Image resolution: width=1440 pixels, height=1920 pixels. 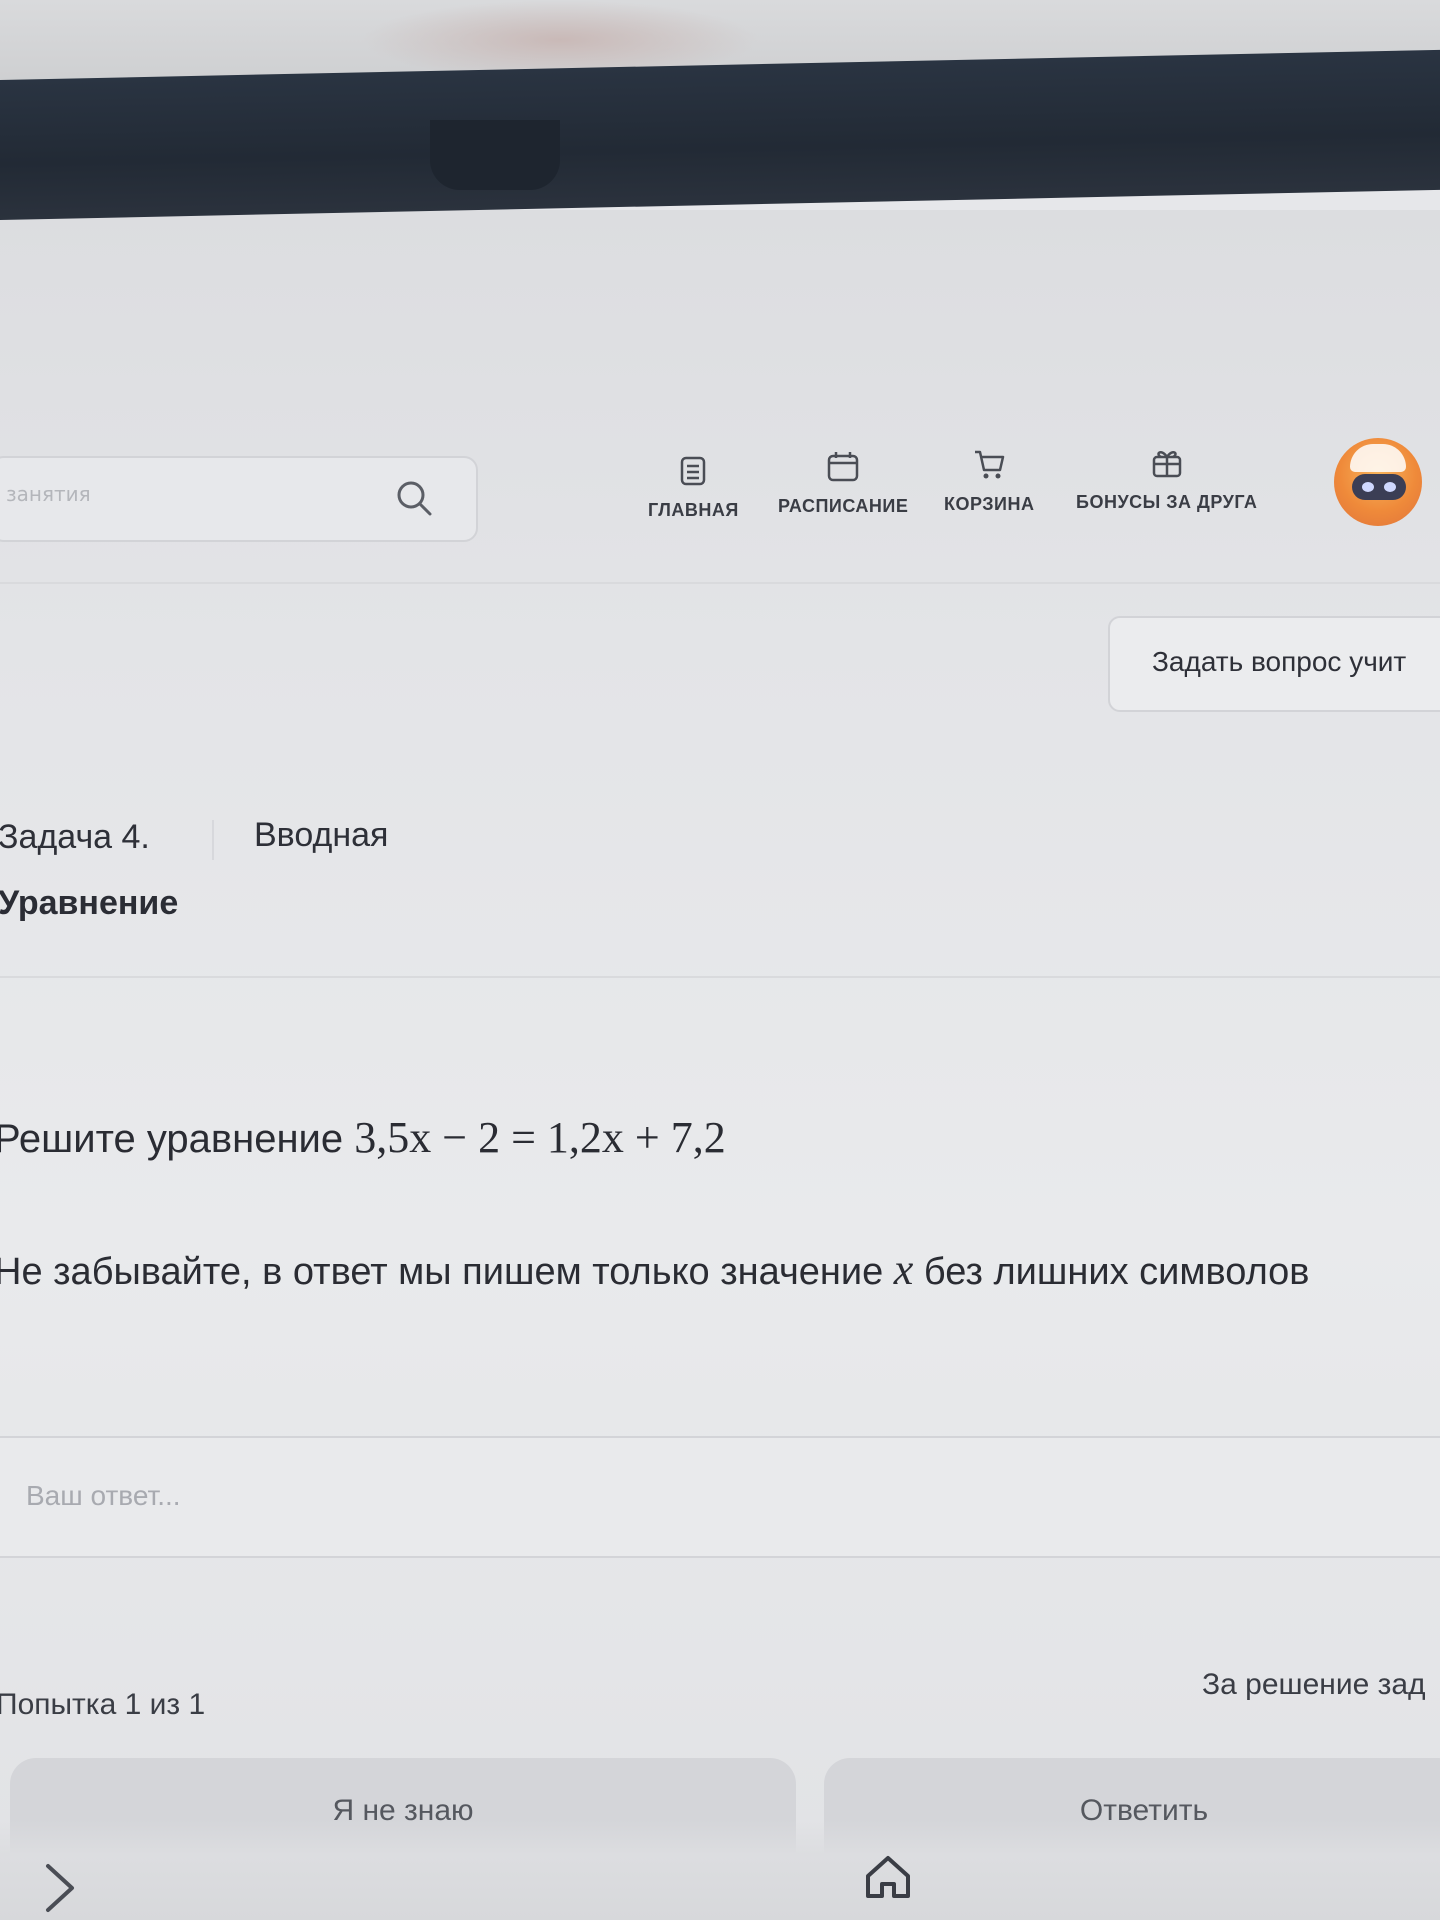 I want to click on calendar-icon, so click(x=843, y=467).